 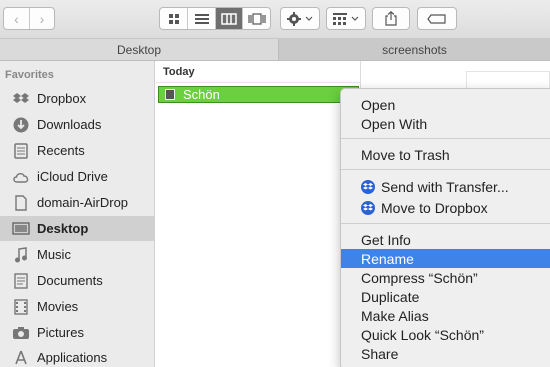 What do you see at coordinates (258, 94) in the screenshot?
I see `selected-file-row: Schön` at bounding box center [258, 94].